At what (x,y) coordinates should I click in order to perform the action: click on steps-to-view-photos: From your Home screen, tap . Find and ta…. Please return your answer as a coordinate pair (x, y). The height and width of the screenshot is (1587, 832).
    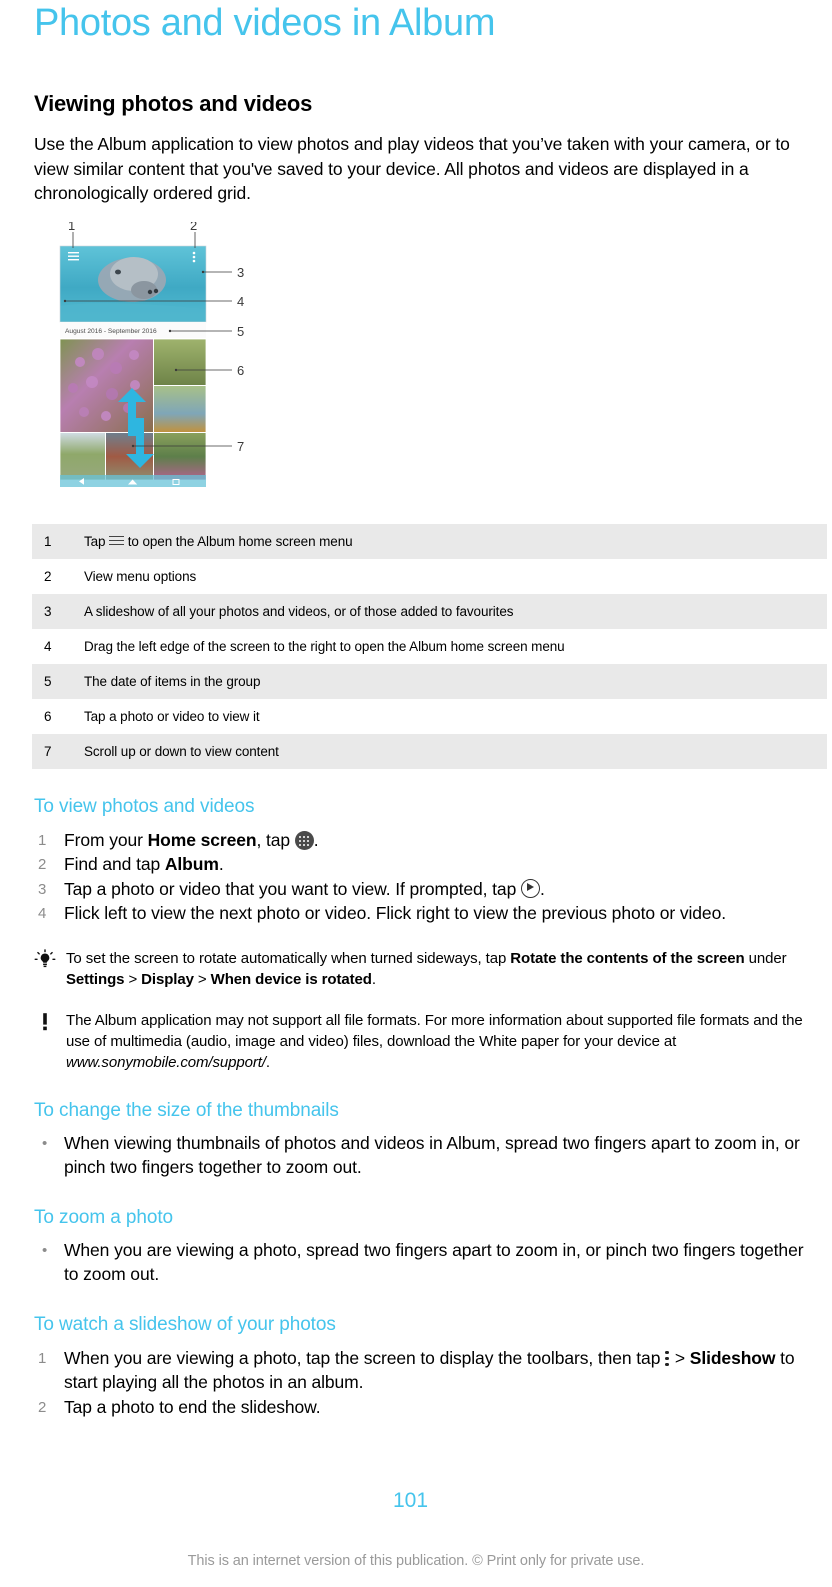
    Looking at the image, I should click on (427, 877).